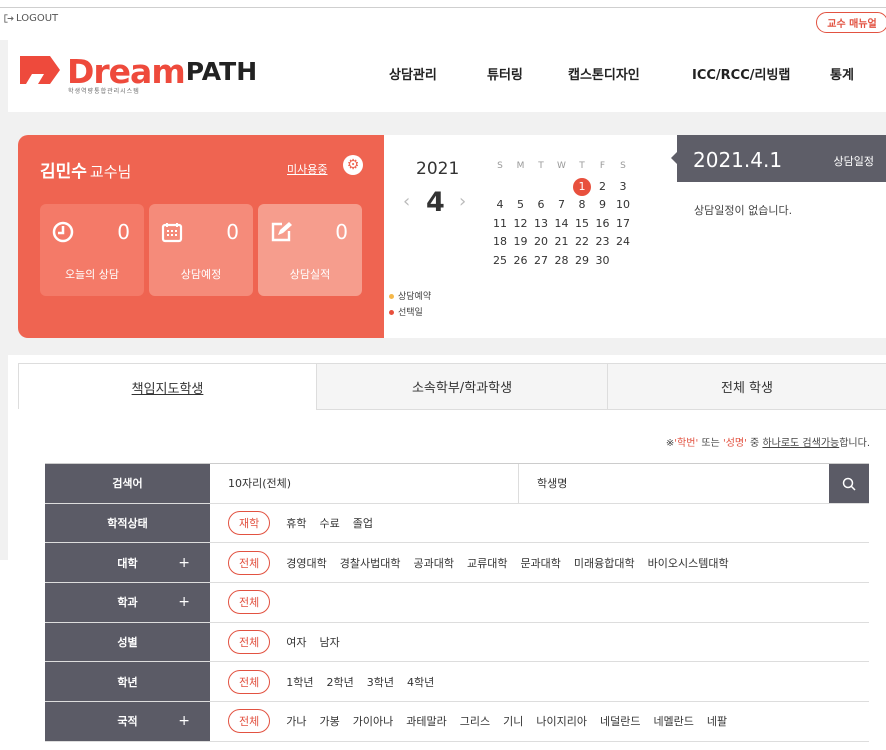 The width and height of the screenshot is (886, 750). Describe the element at coordinates (406, 201) in the screenshot. I see `chevron-left-icon: ‹` at that location.